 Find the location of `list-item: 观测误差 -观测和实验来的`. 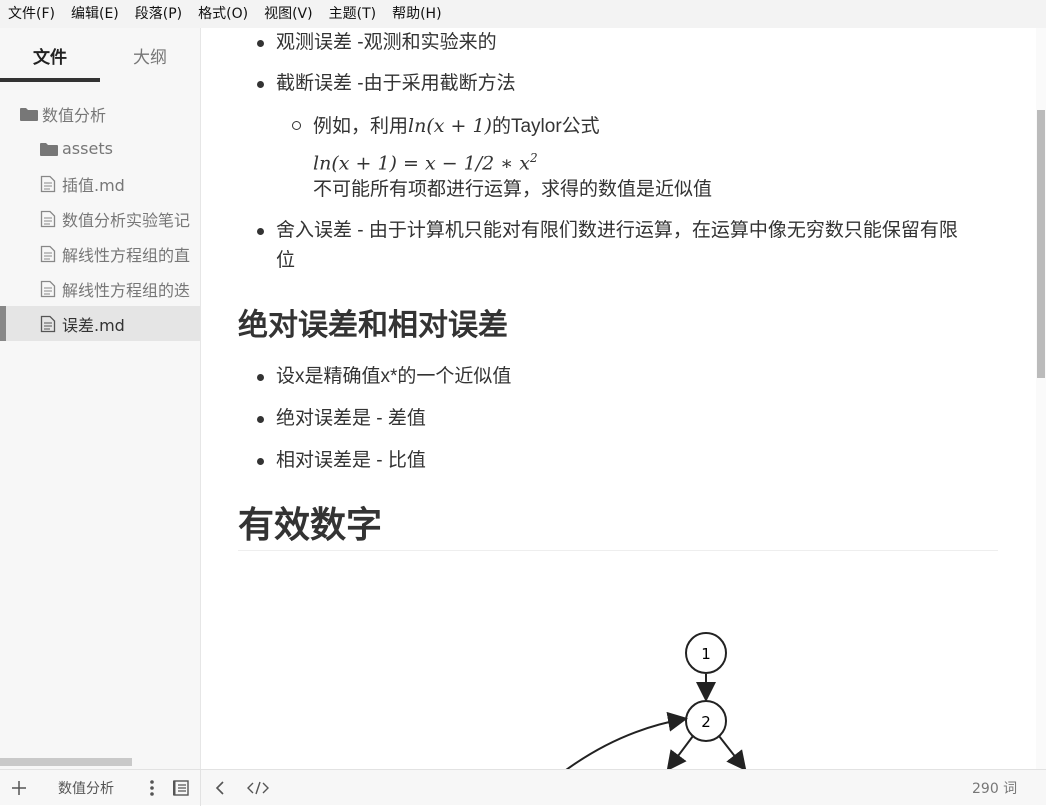

list-item: 观测误差 -观测和实验来的 is located at coordinates (377, 43).